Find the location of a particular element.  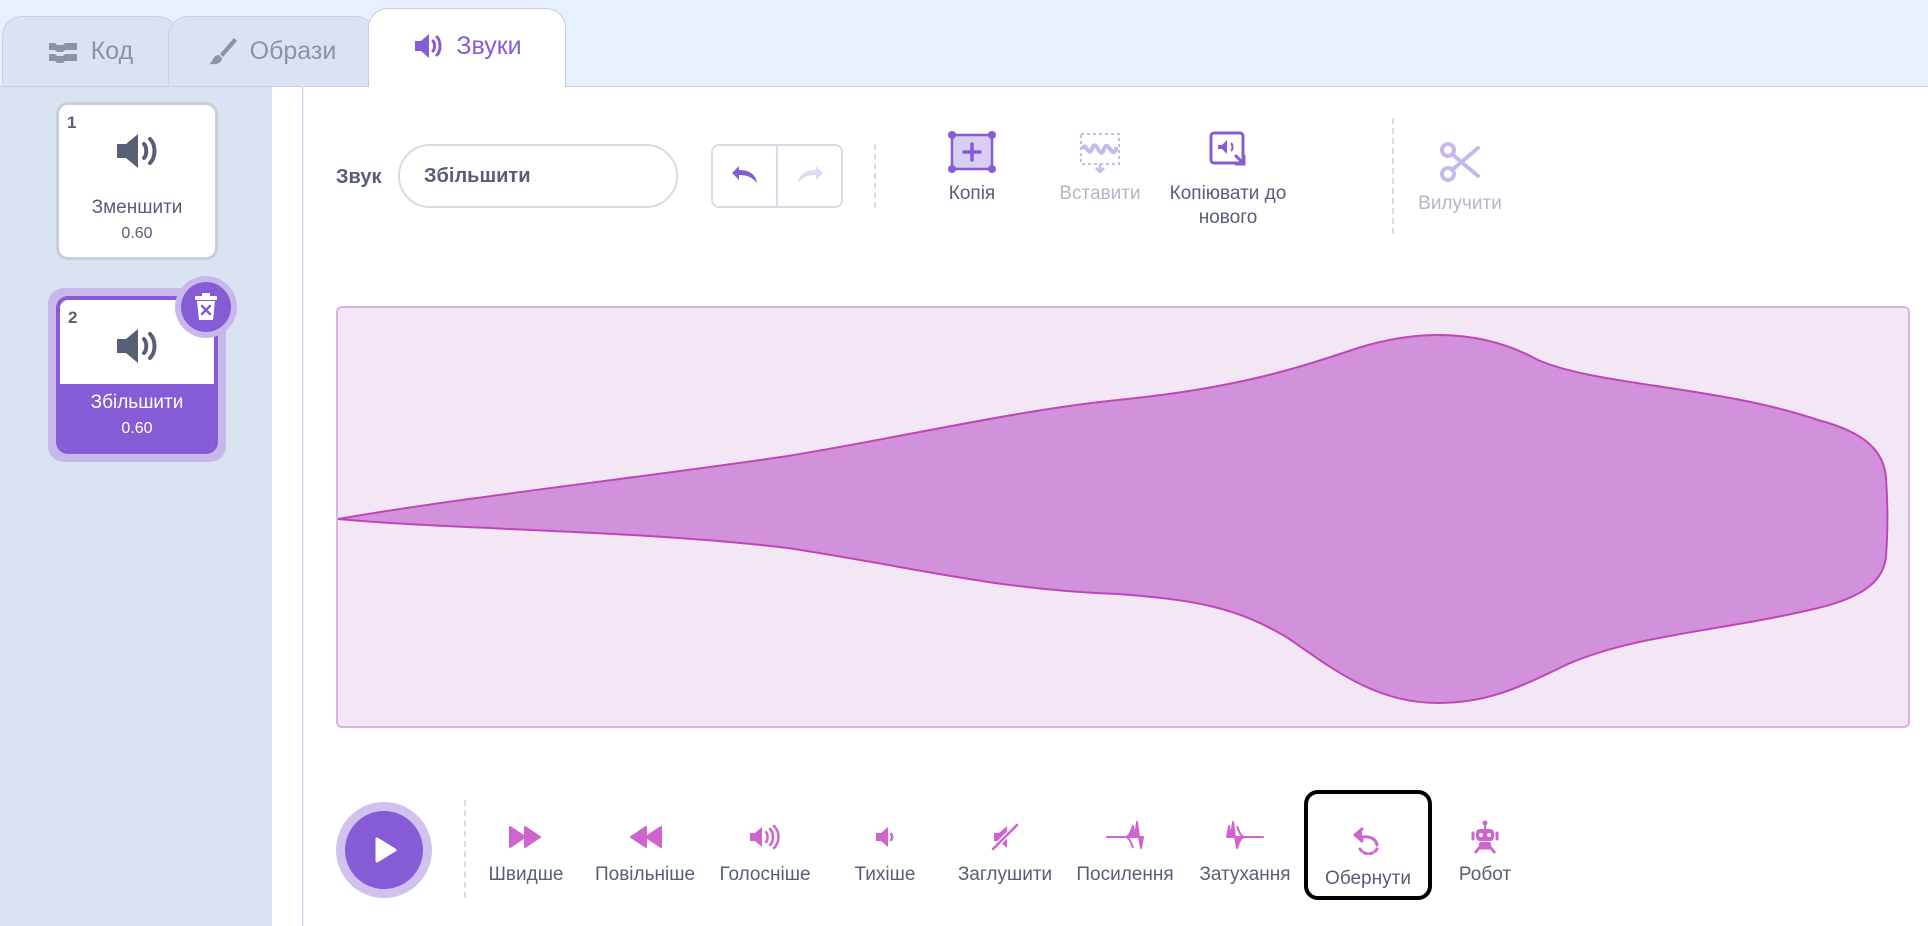

delete-tool-button: Вилучити is located at coordinates (1460, 177).